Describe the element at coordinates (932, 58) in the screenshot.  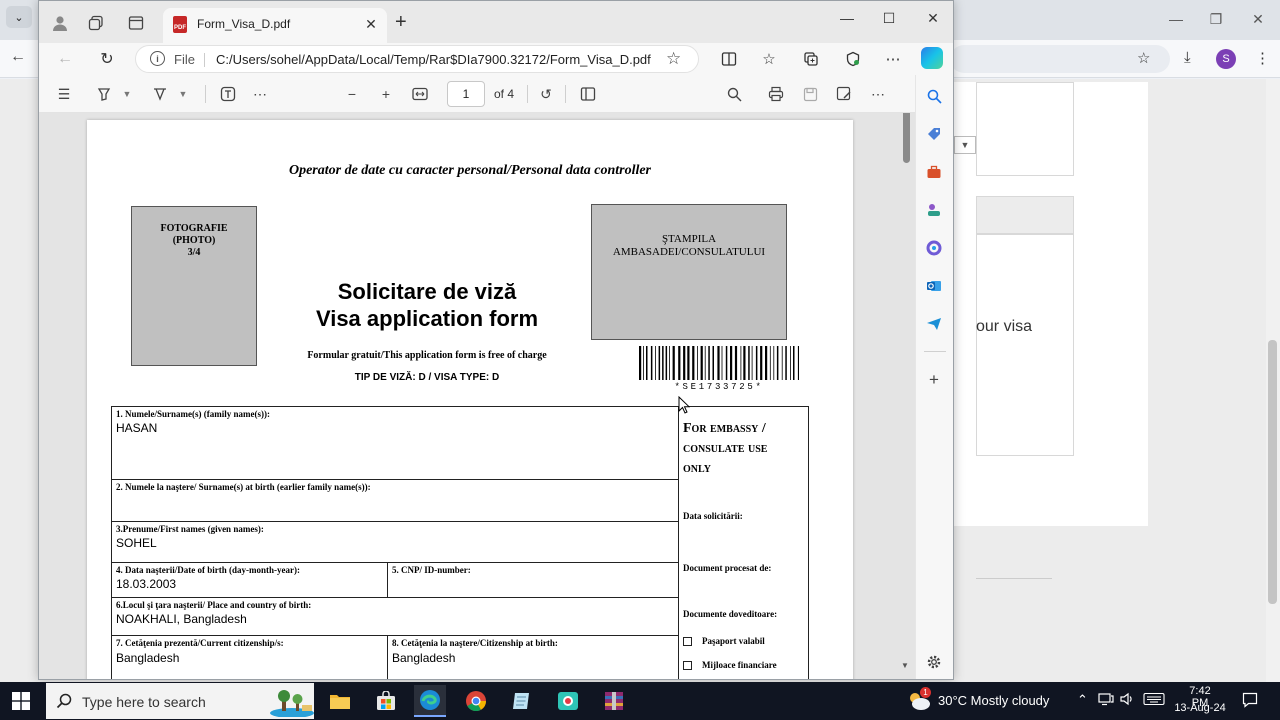
I see `copilot-icon` at that location.